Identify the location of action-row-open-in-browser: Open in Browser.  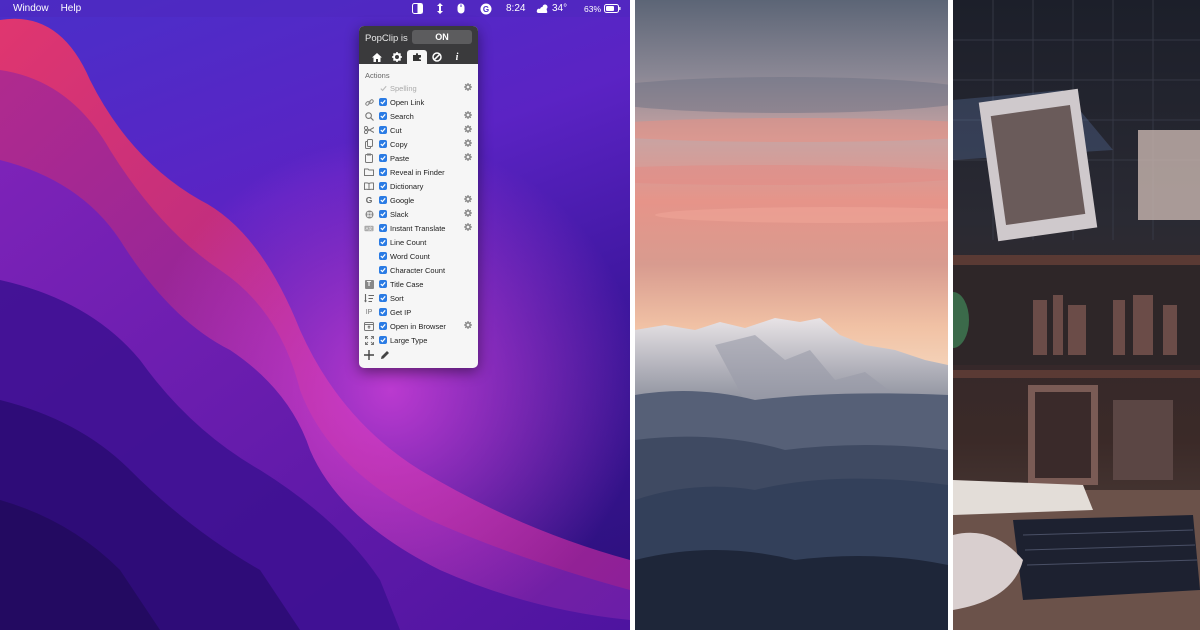
(418, 326).